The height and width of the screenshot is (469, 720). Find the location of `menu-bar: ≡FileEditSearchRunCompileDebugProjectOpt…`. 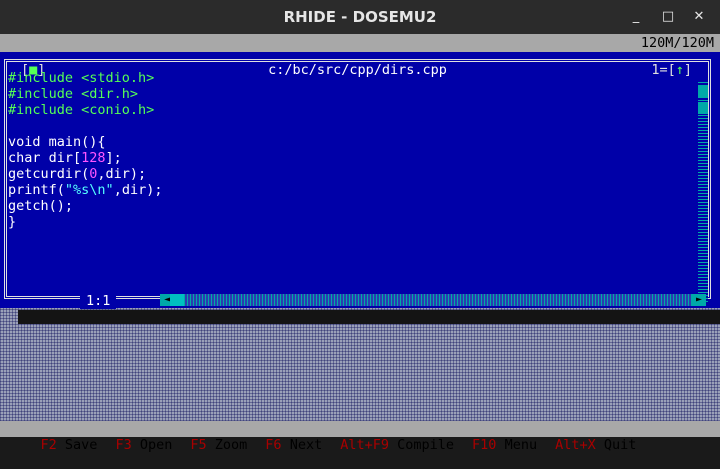

menu-bar: ≡FileEditSearchRunCompileDebugProjectOpt… is located at coordinates (360, 50).